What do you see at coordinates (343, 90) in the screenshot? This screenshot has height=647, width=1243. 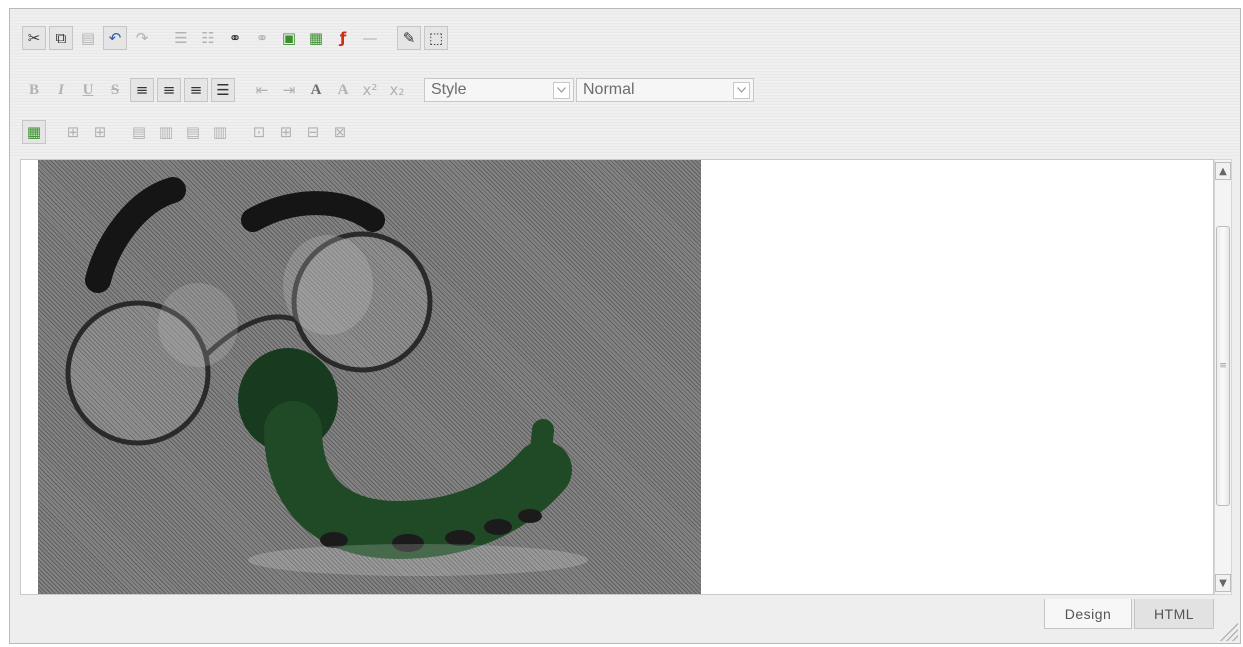 I see `highlight-icon: A` at bounding box center [343, 90].